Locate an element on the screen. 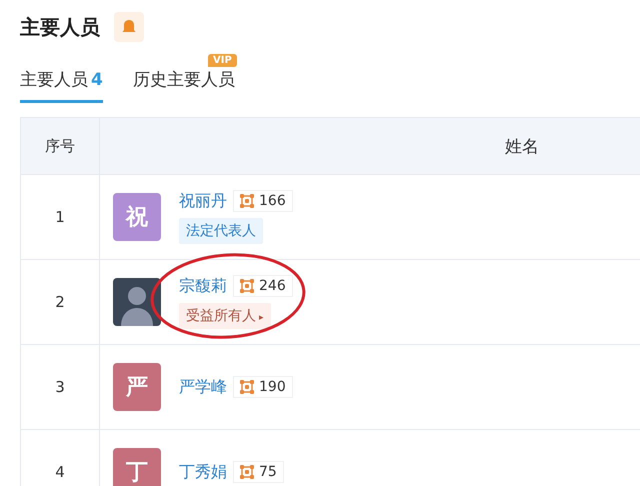  avatar: 丁 is located at coordinates (137, 467).